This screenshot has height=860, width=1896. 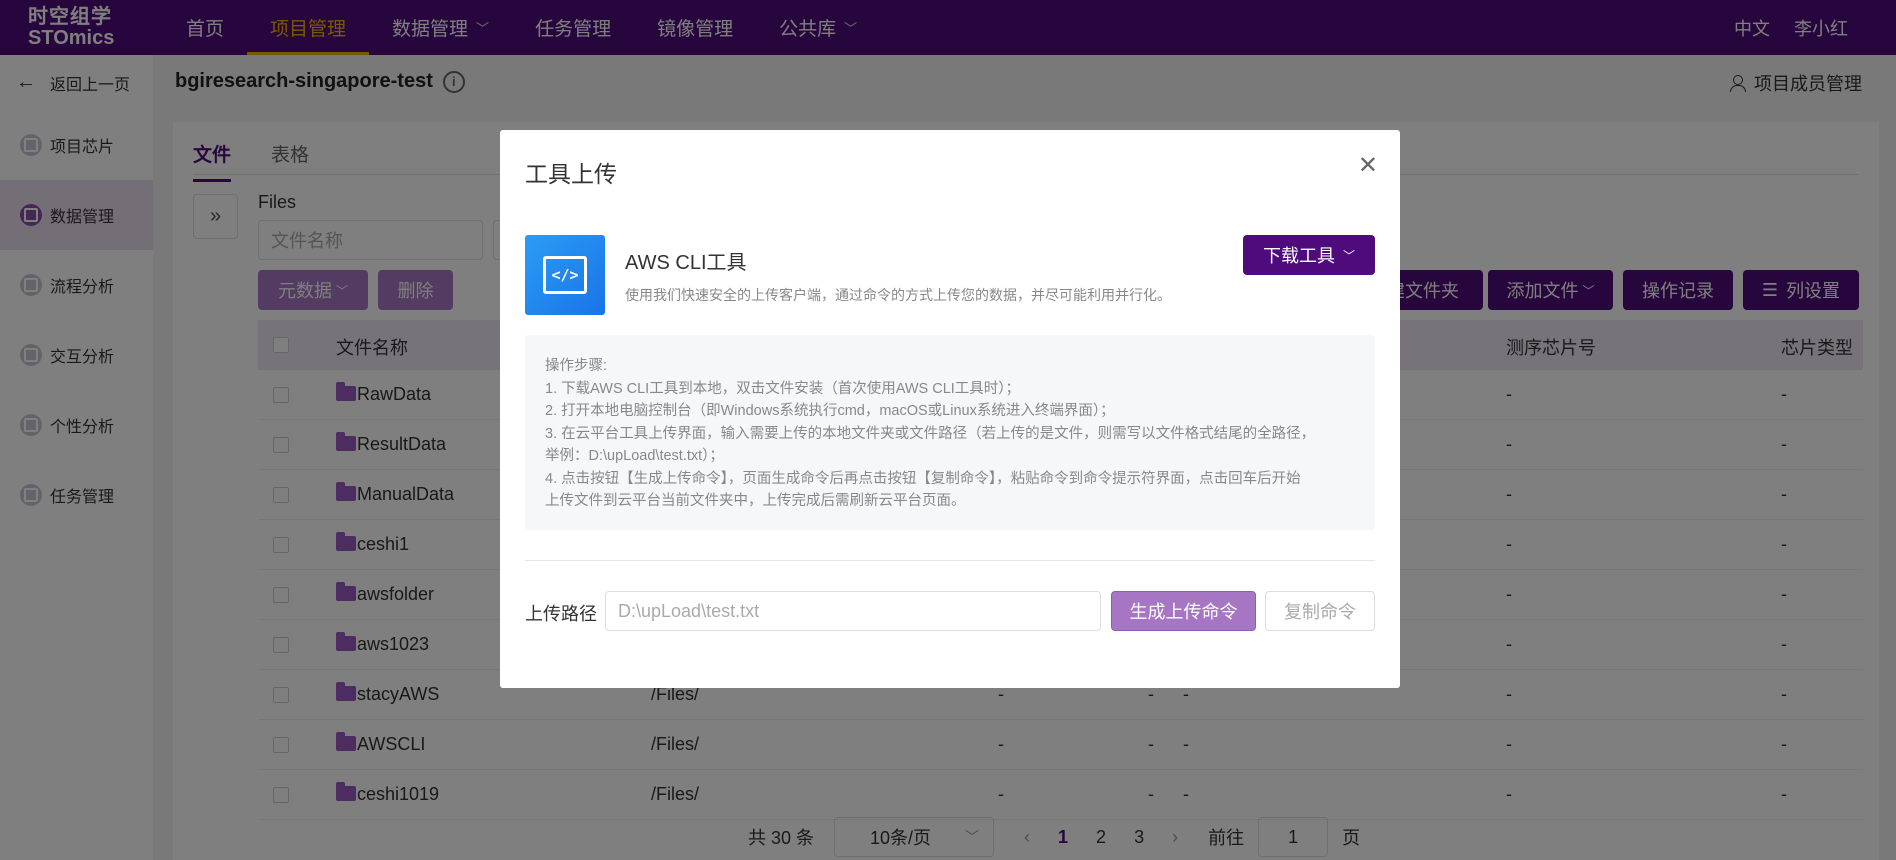 I want to click on code-icon: </>, so click(x=565, y=275).